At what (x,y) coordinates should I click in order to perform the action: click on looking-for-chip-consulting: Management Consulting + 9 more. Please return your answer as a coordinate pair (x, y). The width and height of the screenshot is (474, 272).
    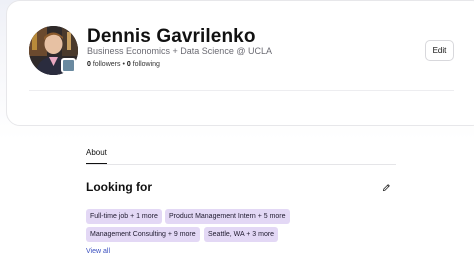
    Looking at the image, I should click on (143, 234).